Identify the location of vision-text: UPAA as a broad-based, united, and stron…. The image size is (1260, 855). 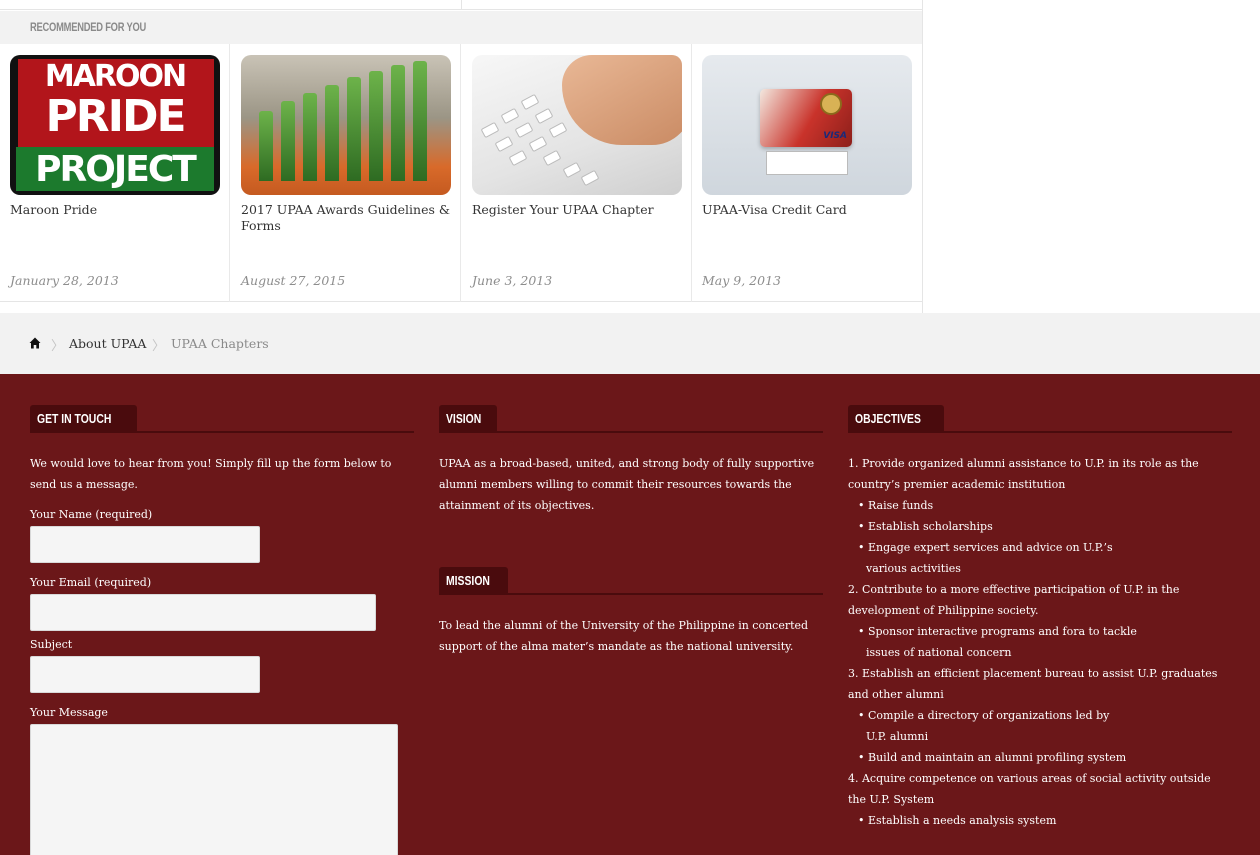
(627, 484).